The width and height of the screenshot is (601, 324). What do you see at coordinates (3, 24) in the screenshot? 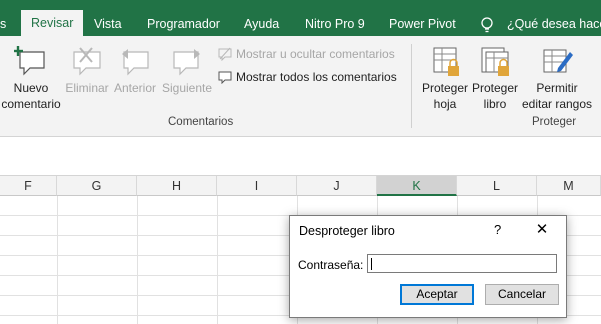
I see `tab-partial-left: s` at bounding box center [3, 24].